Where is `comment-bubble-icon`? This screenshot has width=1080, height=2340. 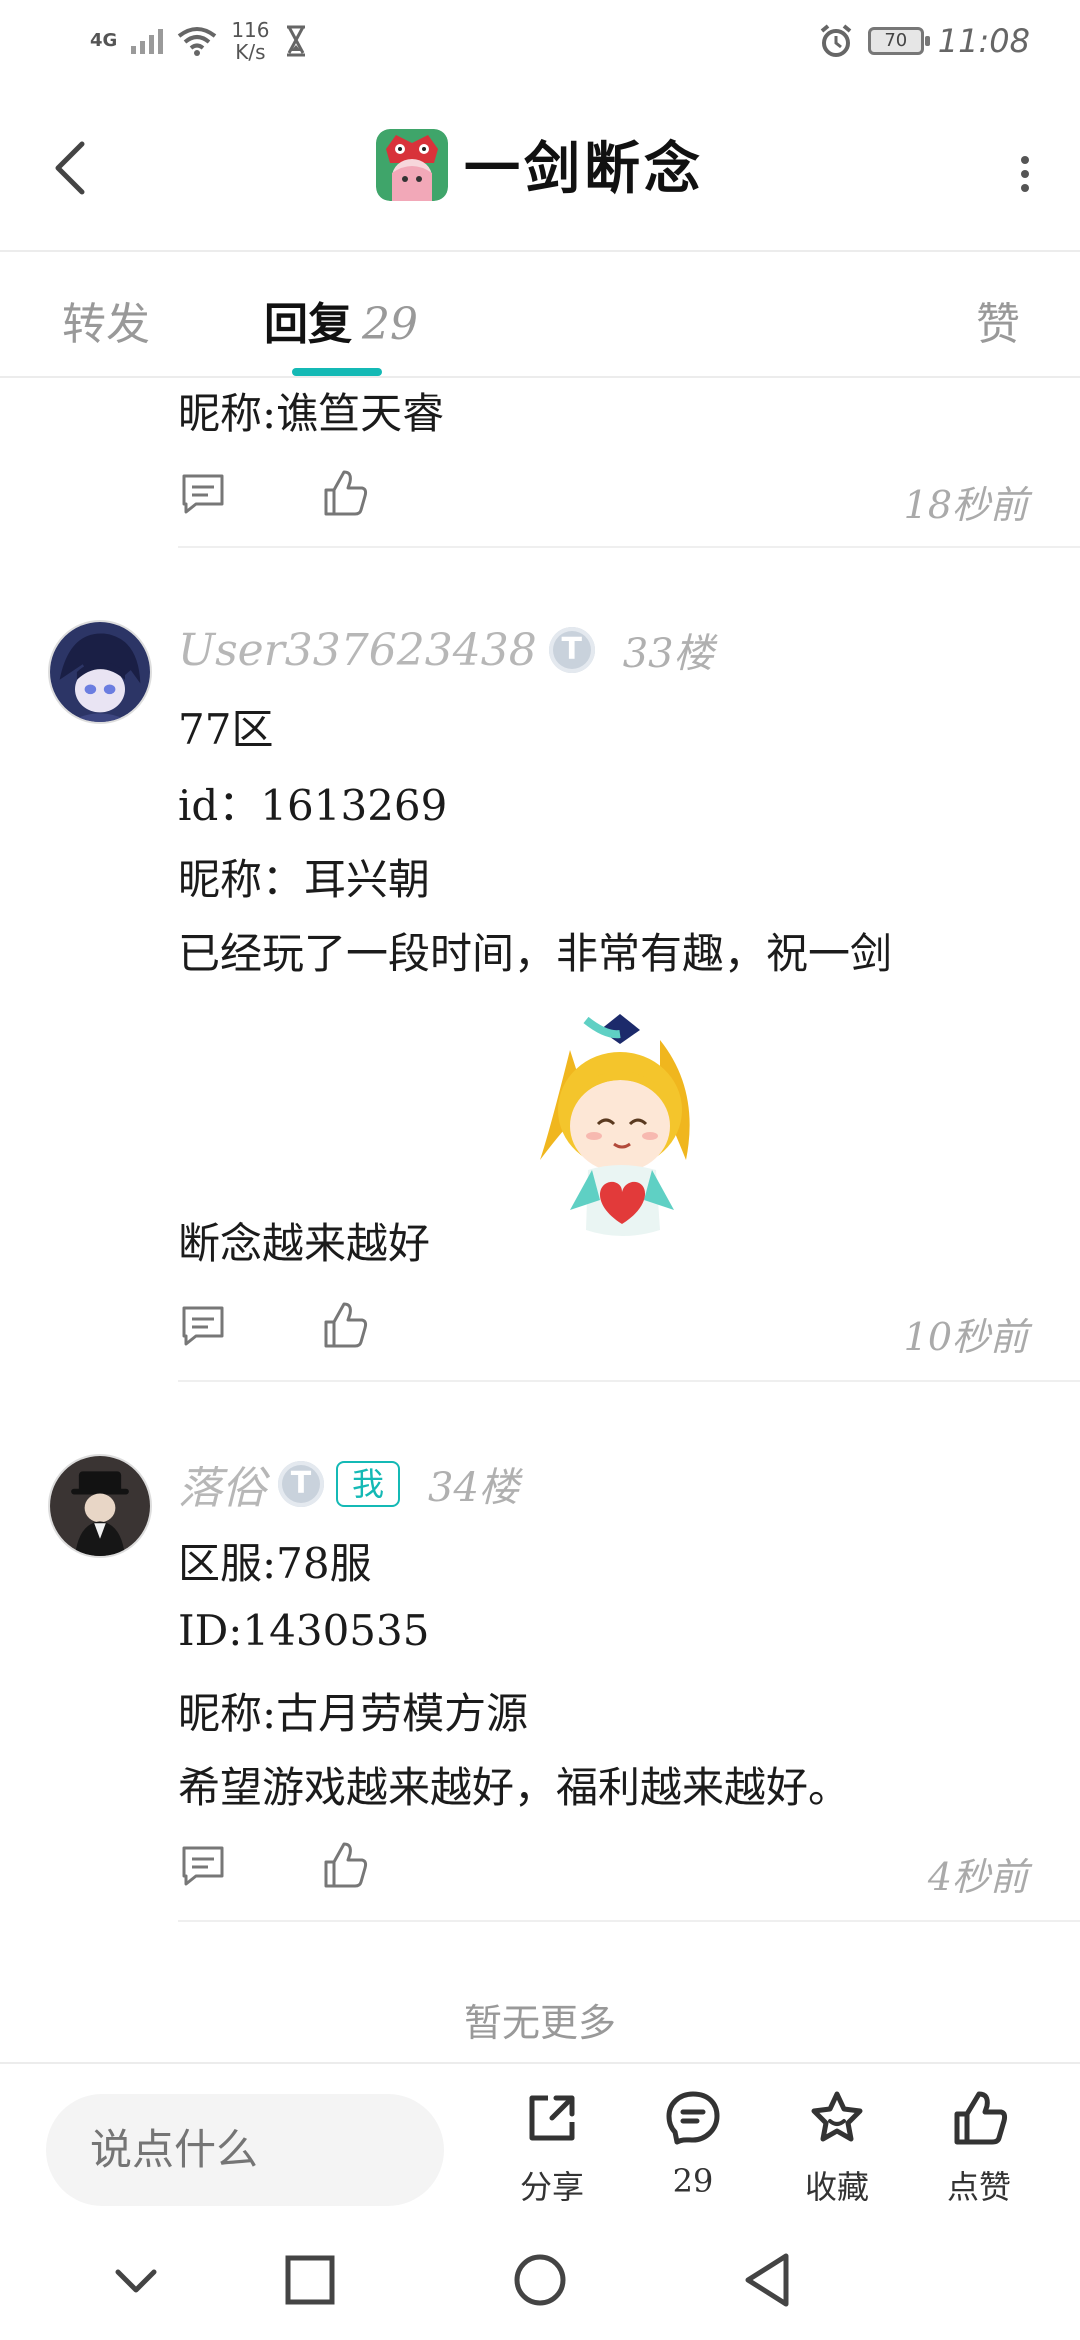
comment-bubble-icon is located at coordinates (693, 2118).